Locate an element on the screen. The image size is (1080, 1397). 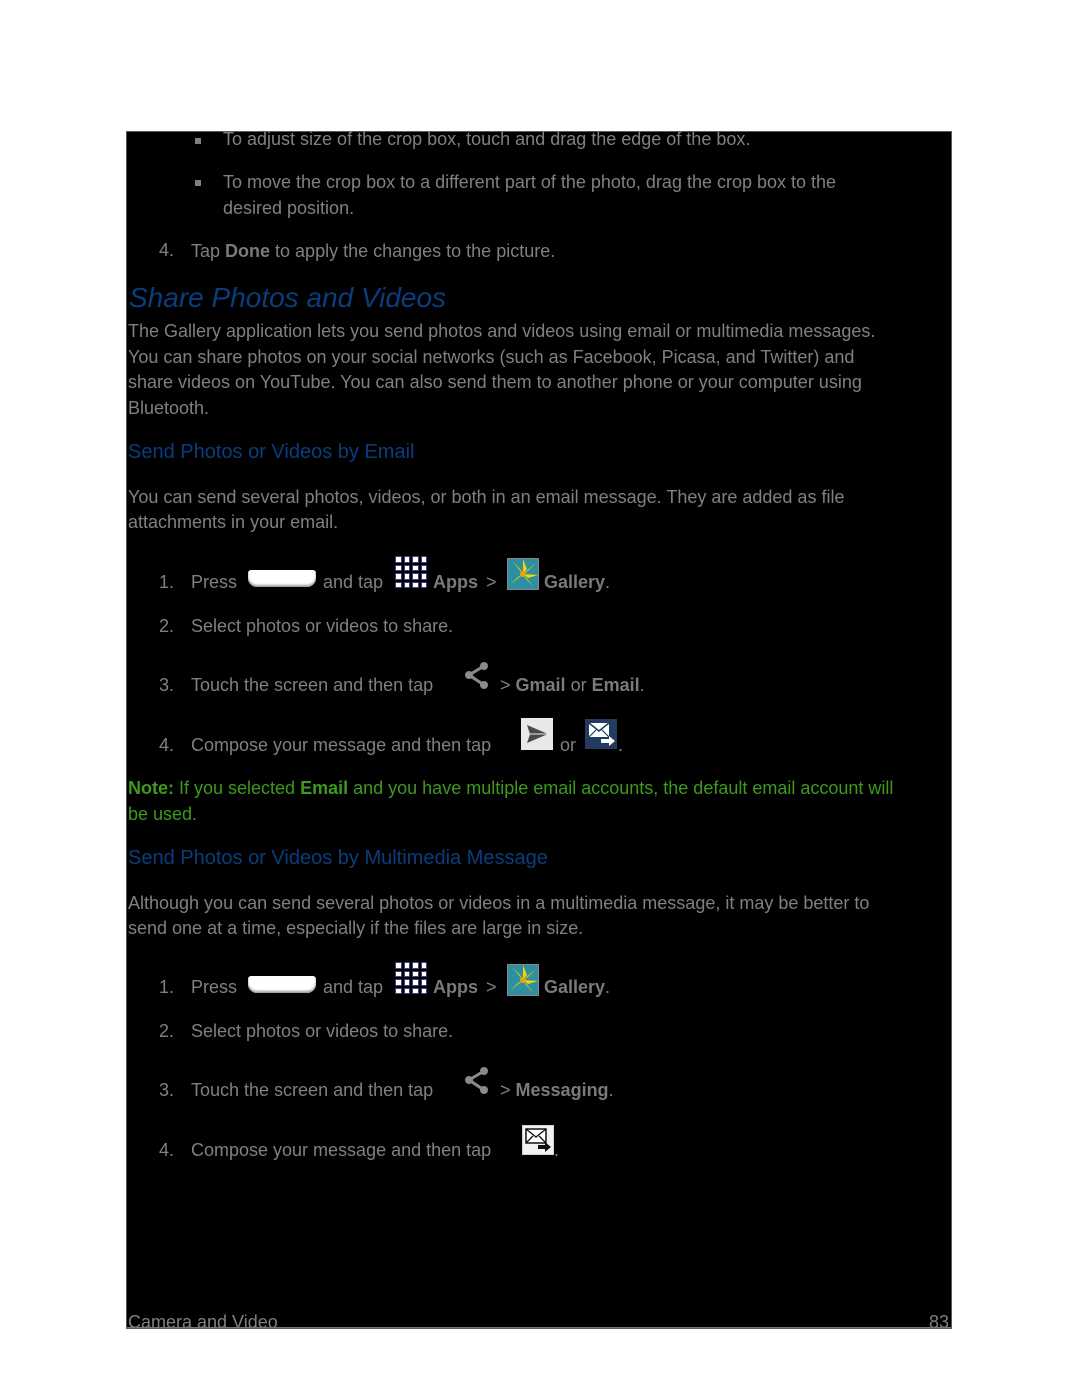
step3-options: > Gmail or Email. is located at coordinates (572, 686).